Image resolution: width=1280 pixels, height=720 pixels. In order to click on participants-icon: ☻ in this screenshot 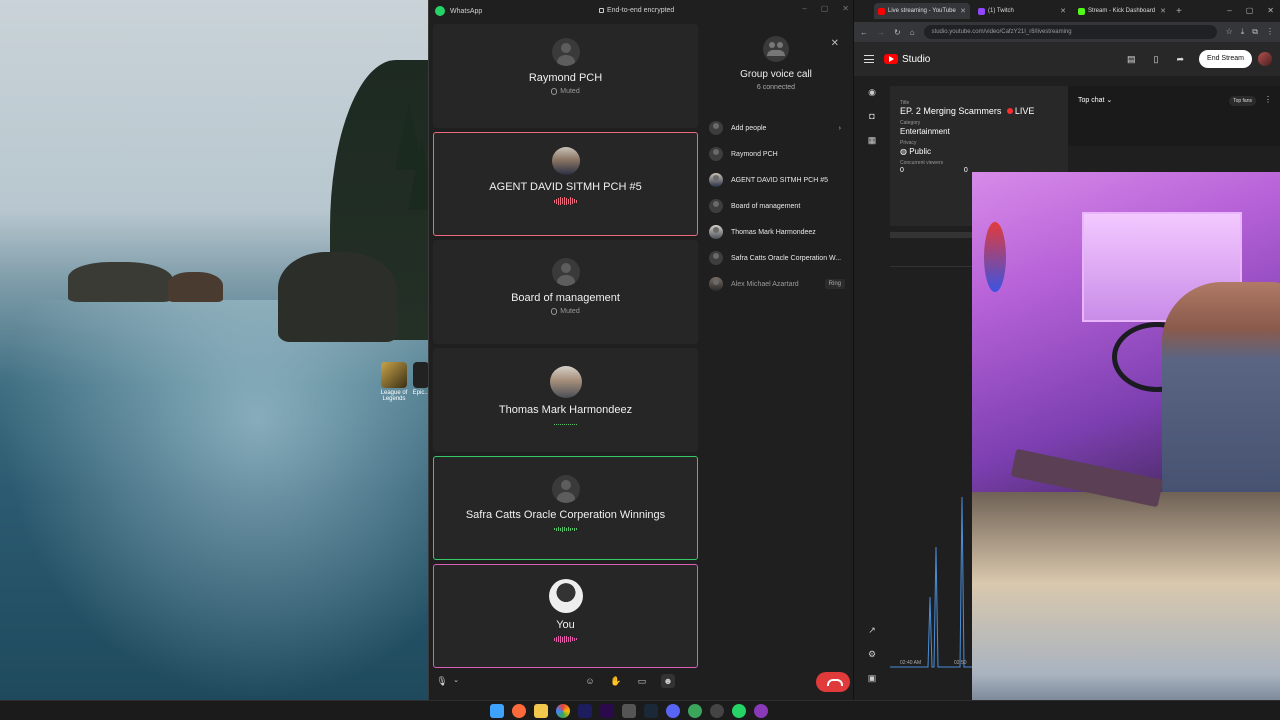, I will do `click(668, 681)`.